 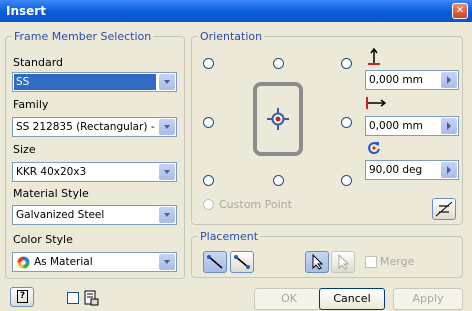 I want to click on cursor-arrow-icon, so click(x=318, y=262).